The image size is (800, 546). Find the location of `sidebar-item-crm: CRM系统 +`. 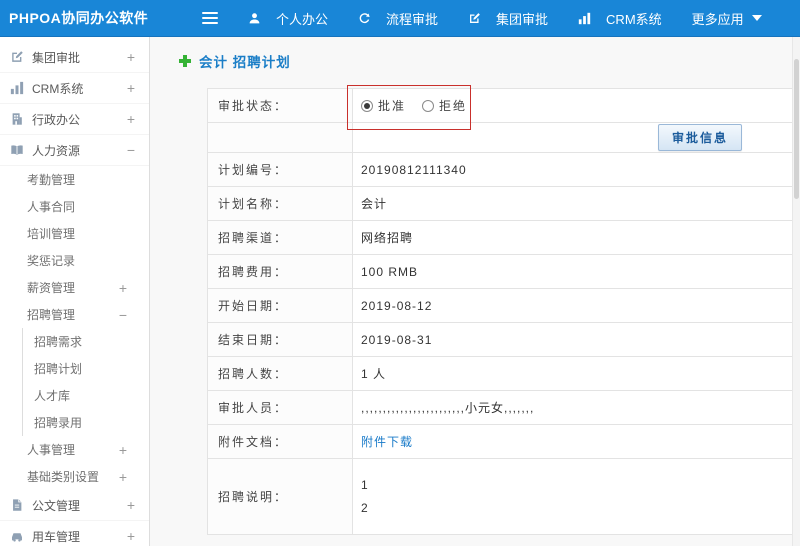

sidebar-item-crm: CRM系统 + is located at coordinates (74, 88).